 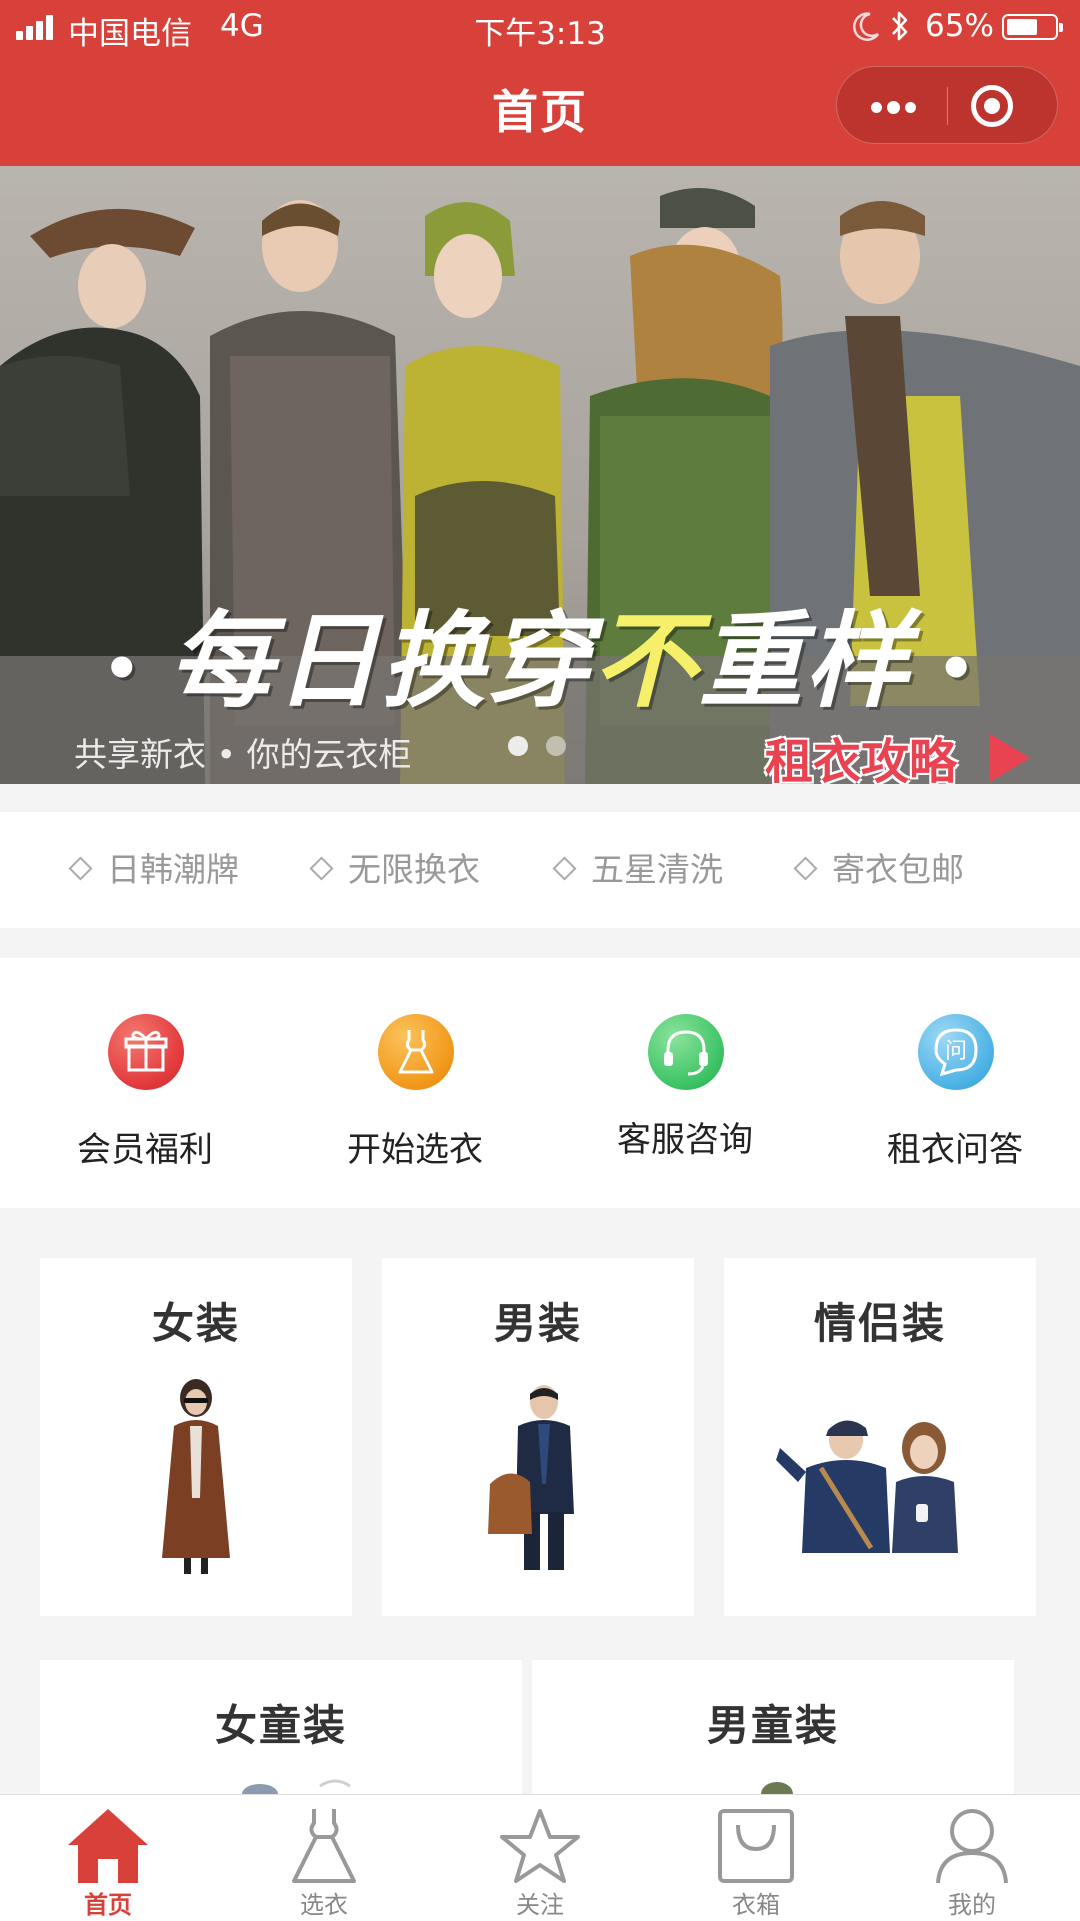 I want to click on svg-text: 问, so click(x=956, y=1051).